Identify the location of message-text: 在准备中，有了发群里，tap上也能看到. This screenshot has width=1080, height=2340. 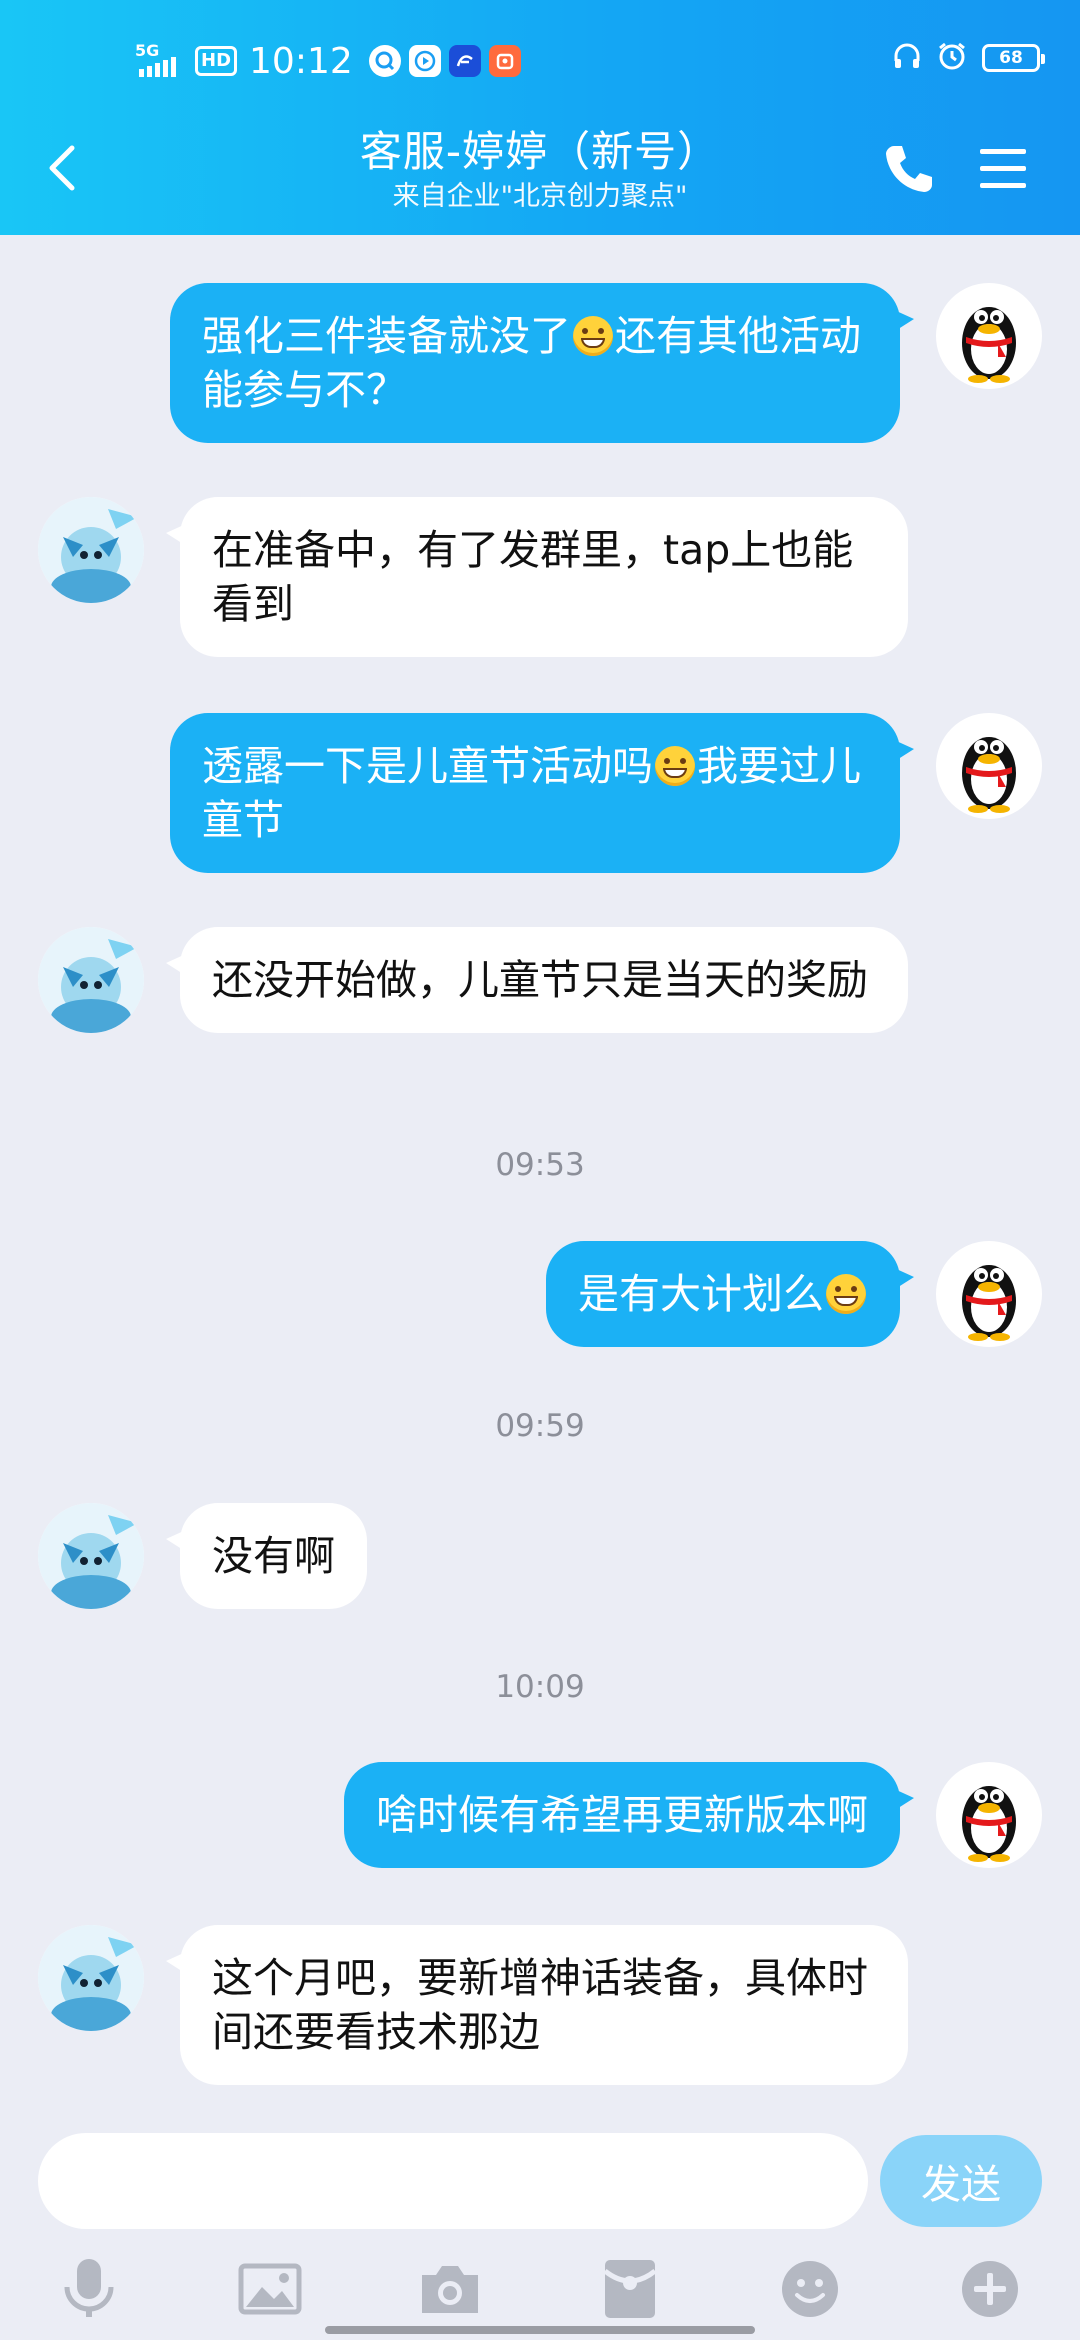
(533, 577).